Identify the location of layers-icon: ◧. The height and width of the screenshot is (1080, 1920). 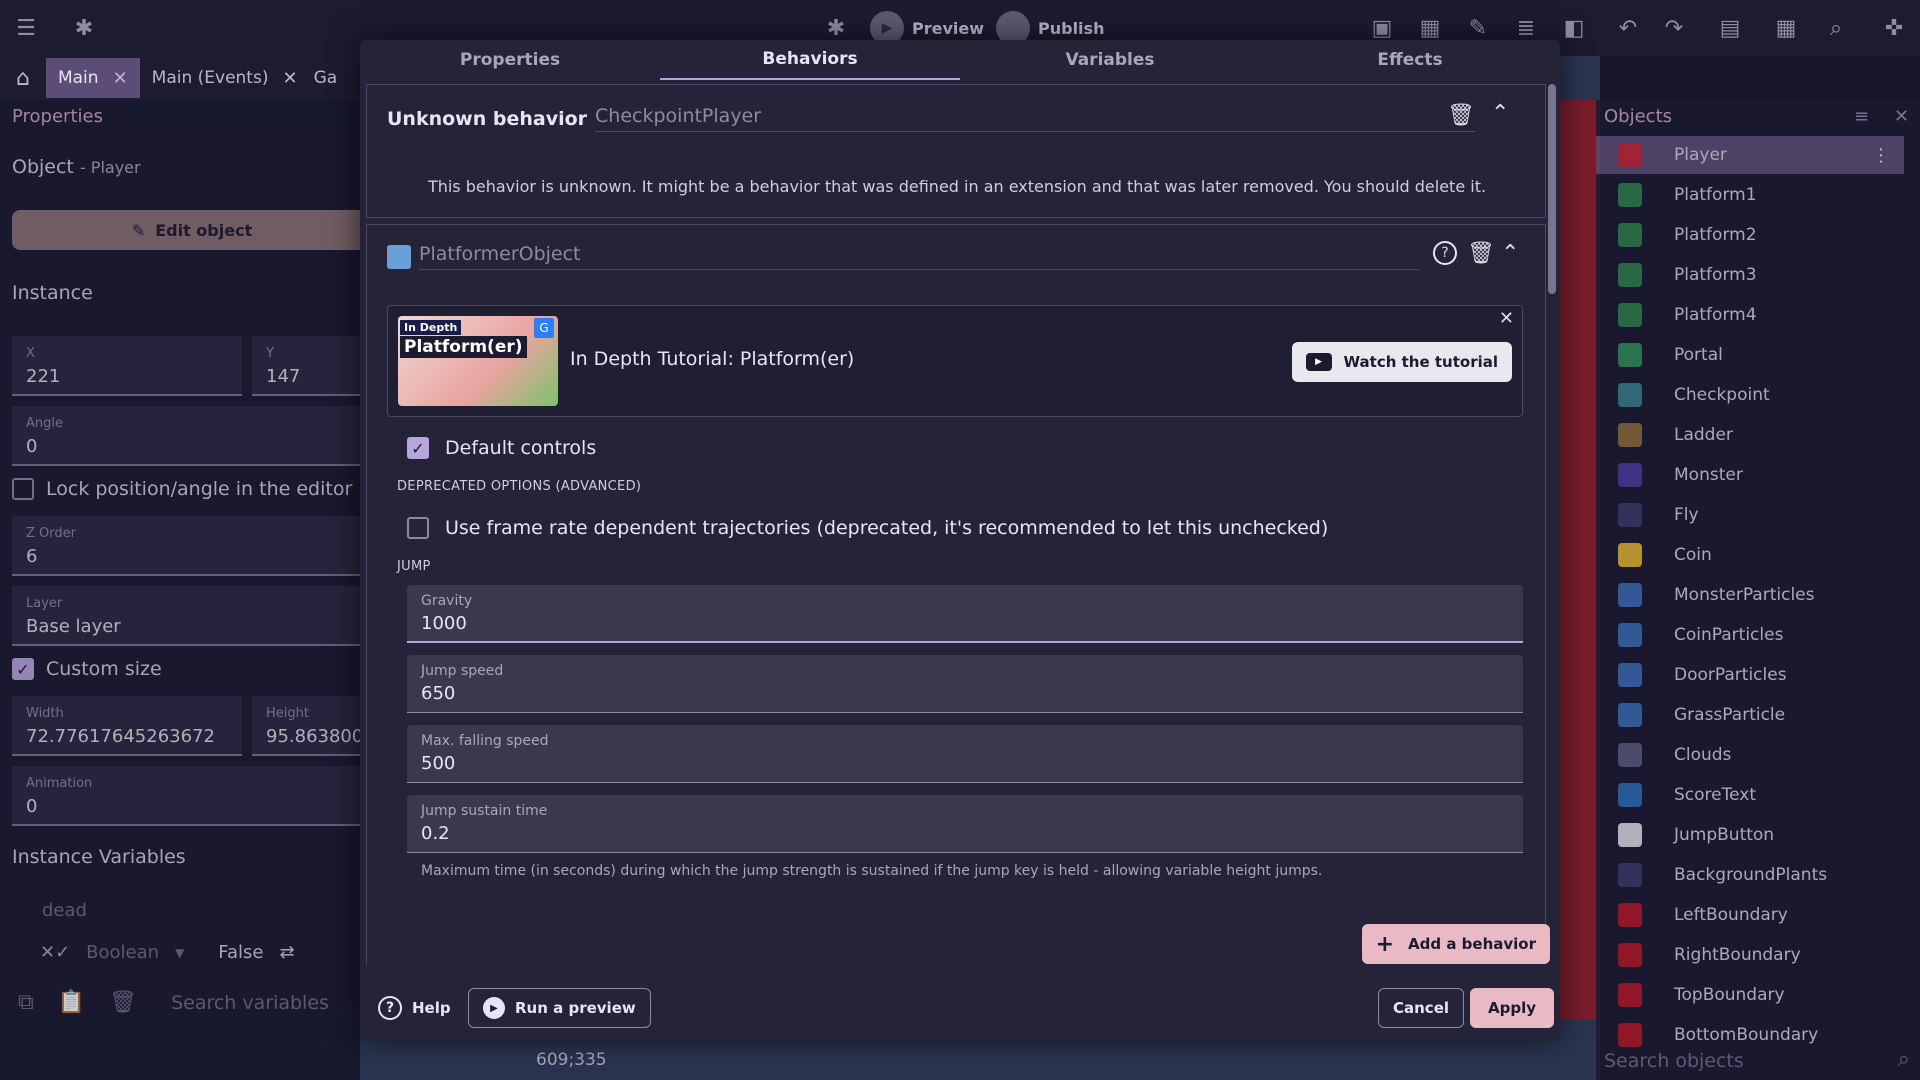
(1574, 28).